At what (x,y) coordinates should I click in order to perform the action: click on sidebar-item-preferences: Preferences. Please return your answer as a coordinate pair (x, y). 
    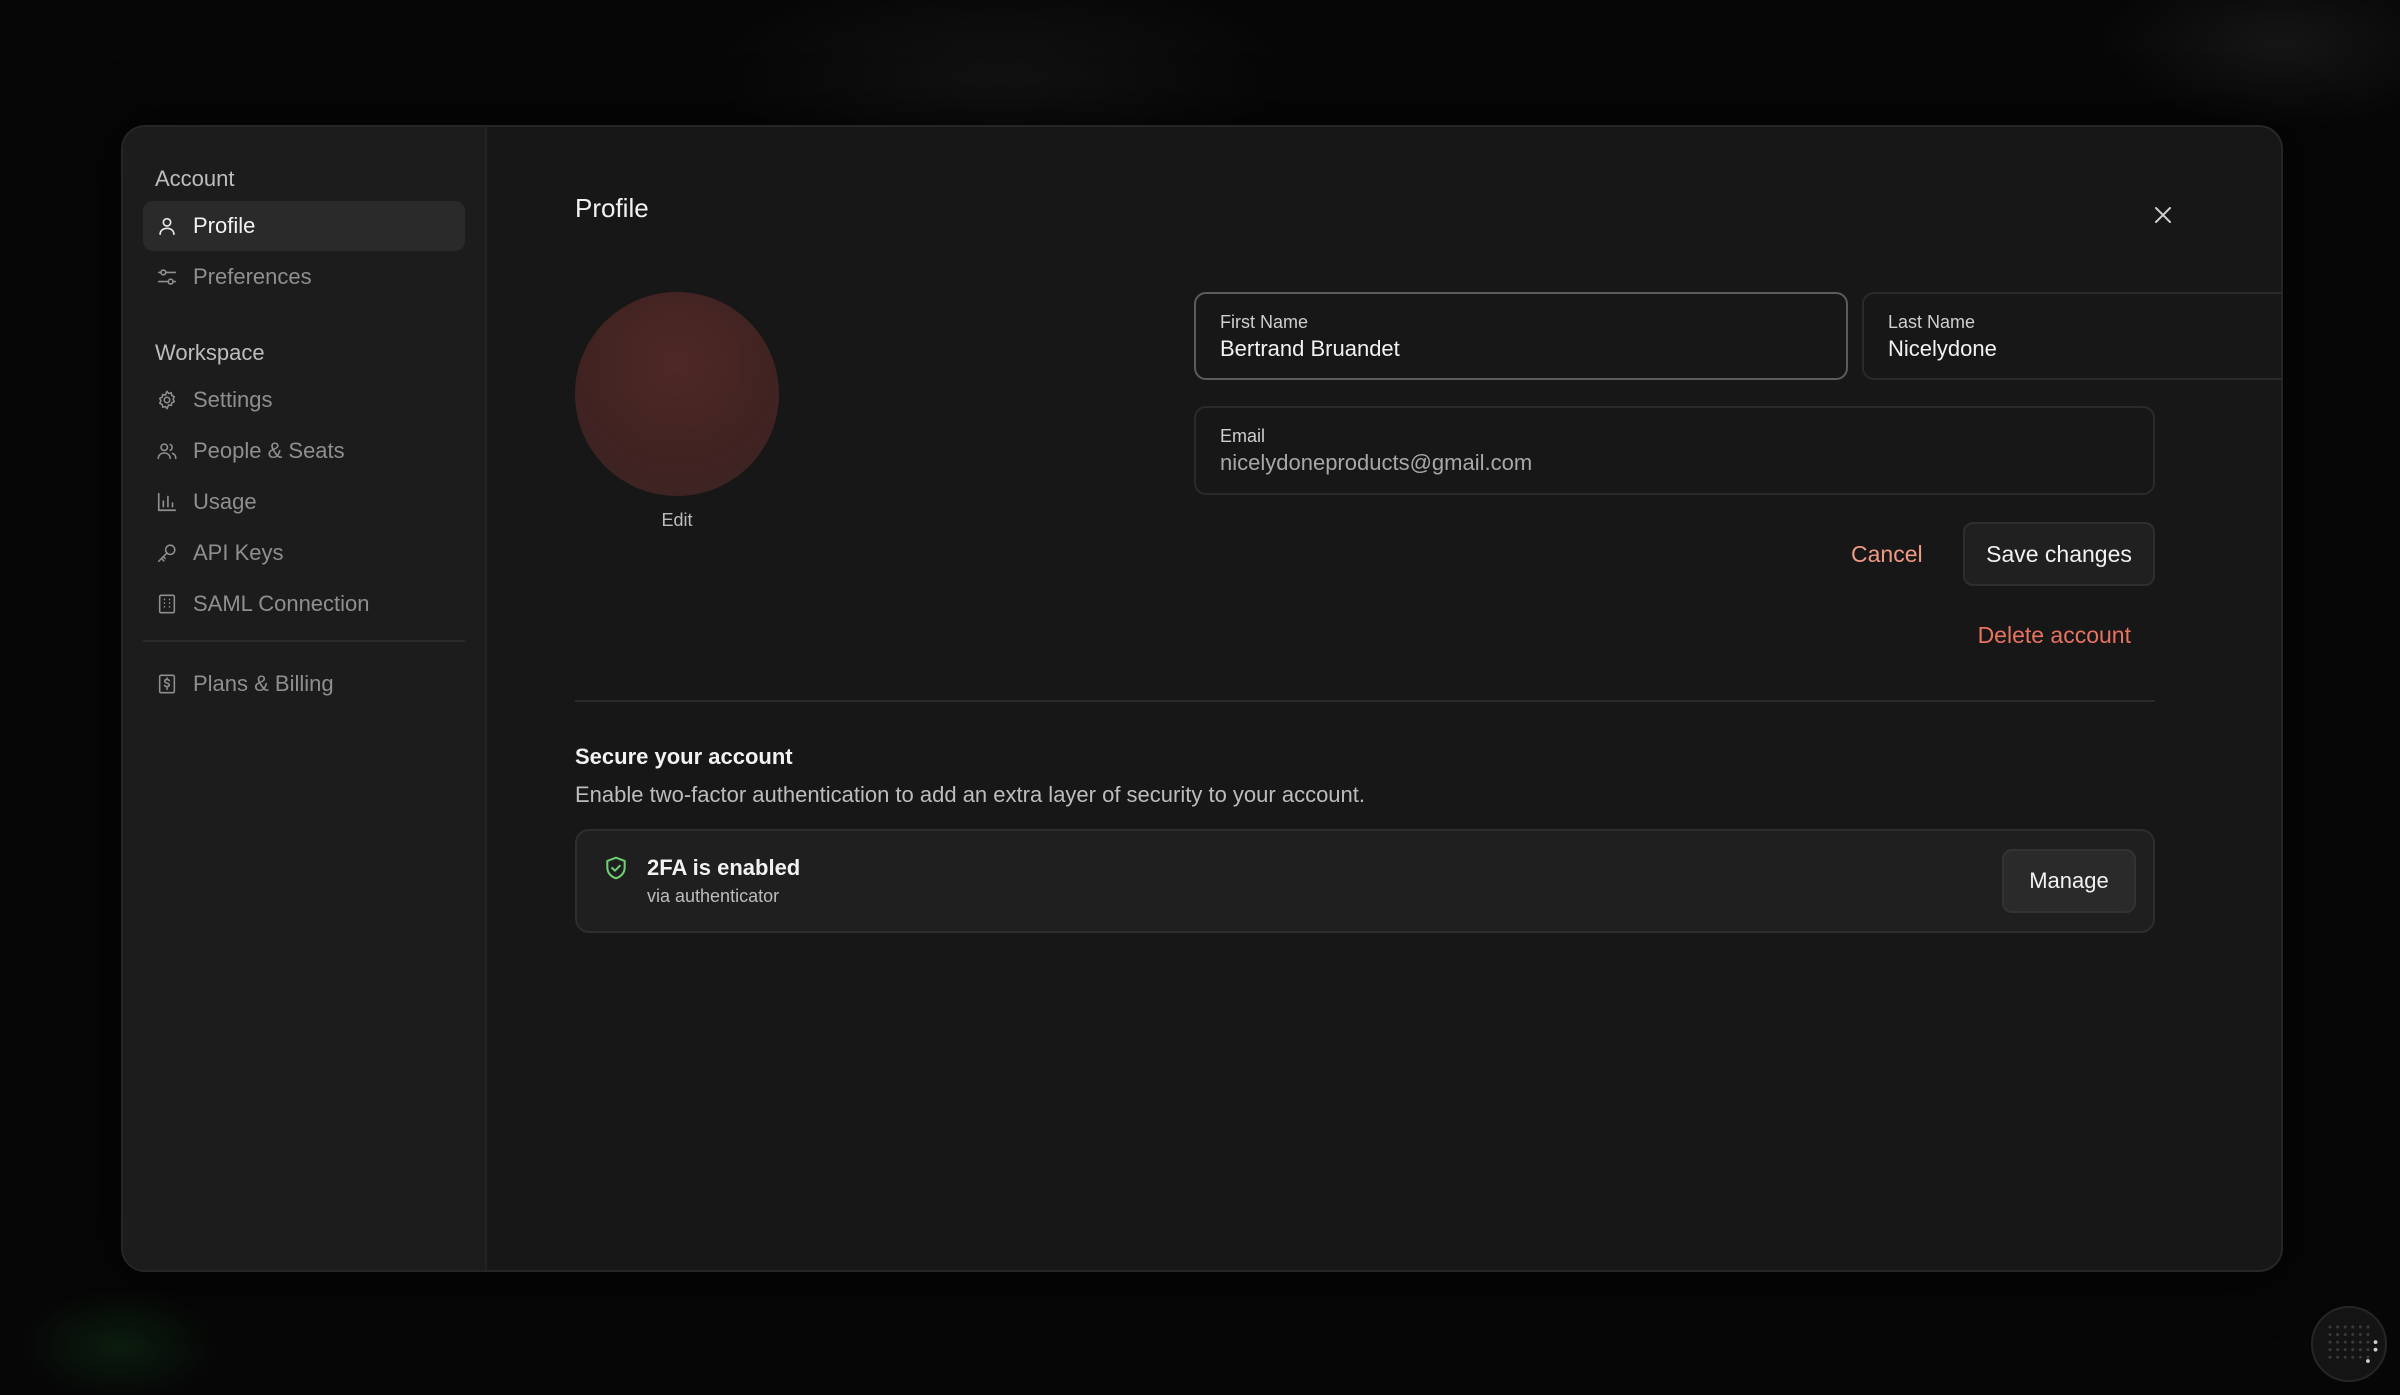
    Looking at the image, I should click on (304, 277).